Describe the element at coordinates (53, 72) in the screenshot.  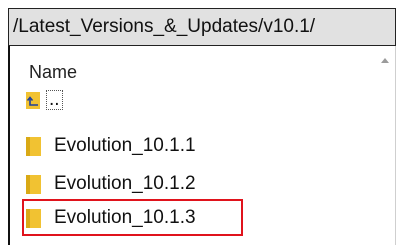
I see `column-header-name: Name` at that location.